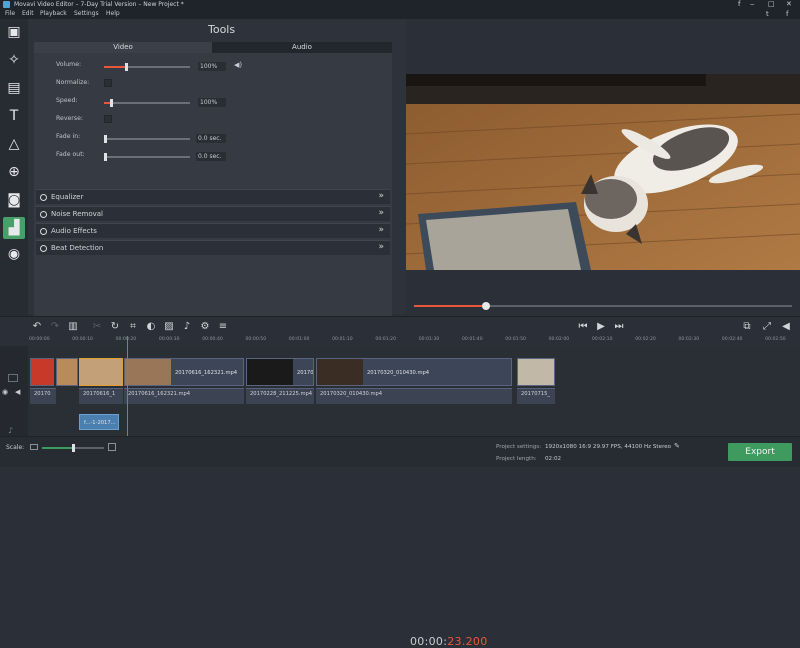 The height and width of the screenshot is (648, 800). I want to click on speed-slider-knob, so click(111, 103).